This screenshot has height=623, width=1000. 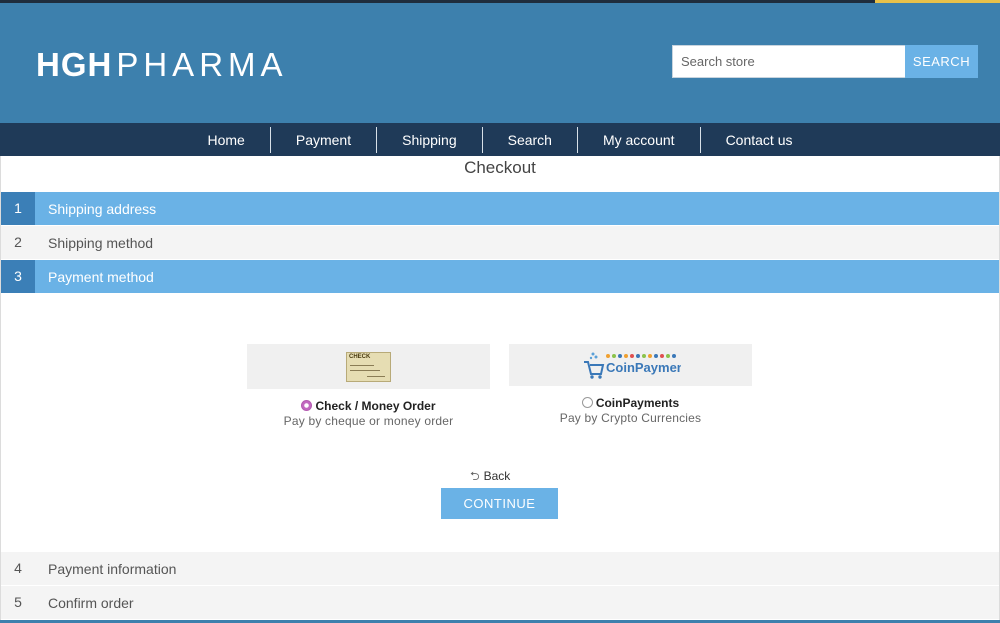 What do you see at coordinates (643, 367) in the screenshot?
I see `svg-text: CoinPayments` at bounding box center [643, 367].